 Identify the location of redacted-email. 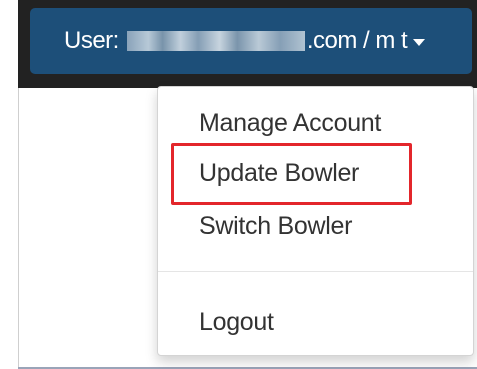
(215, 41).